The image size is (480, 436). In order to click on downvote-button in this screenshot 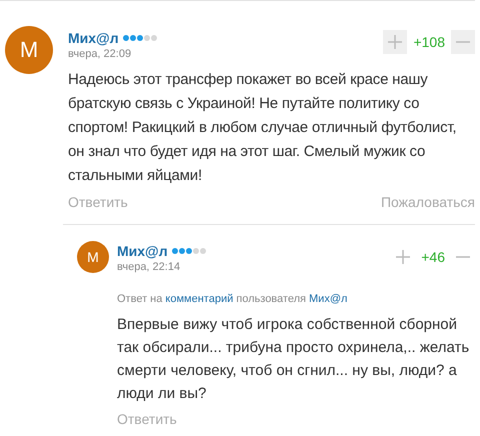, I will do `click(463, 42)`.